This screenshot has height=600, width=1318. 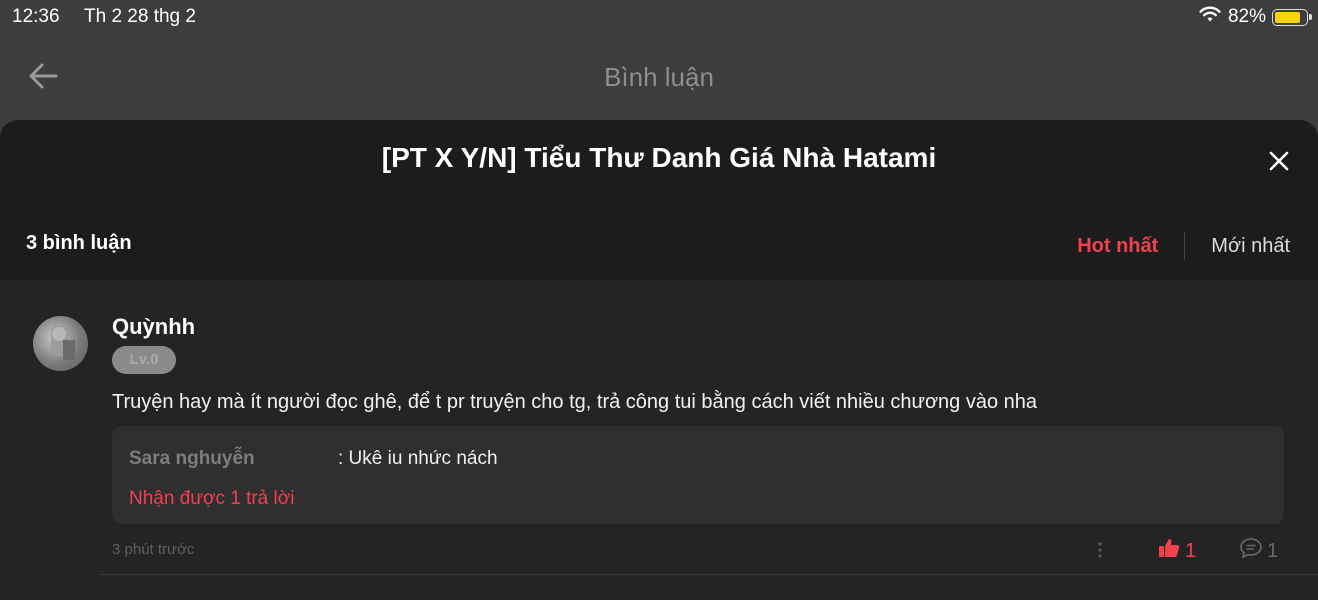 What do you see at coordinates (192, 458) in the screenshot?
I see `reply-username: Sara nghuyễn` at bounding box center [192, 458].